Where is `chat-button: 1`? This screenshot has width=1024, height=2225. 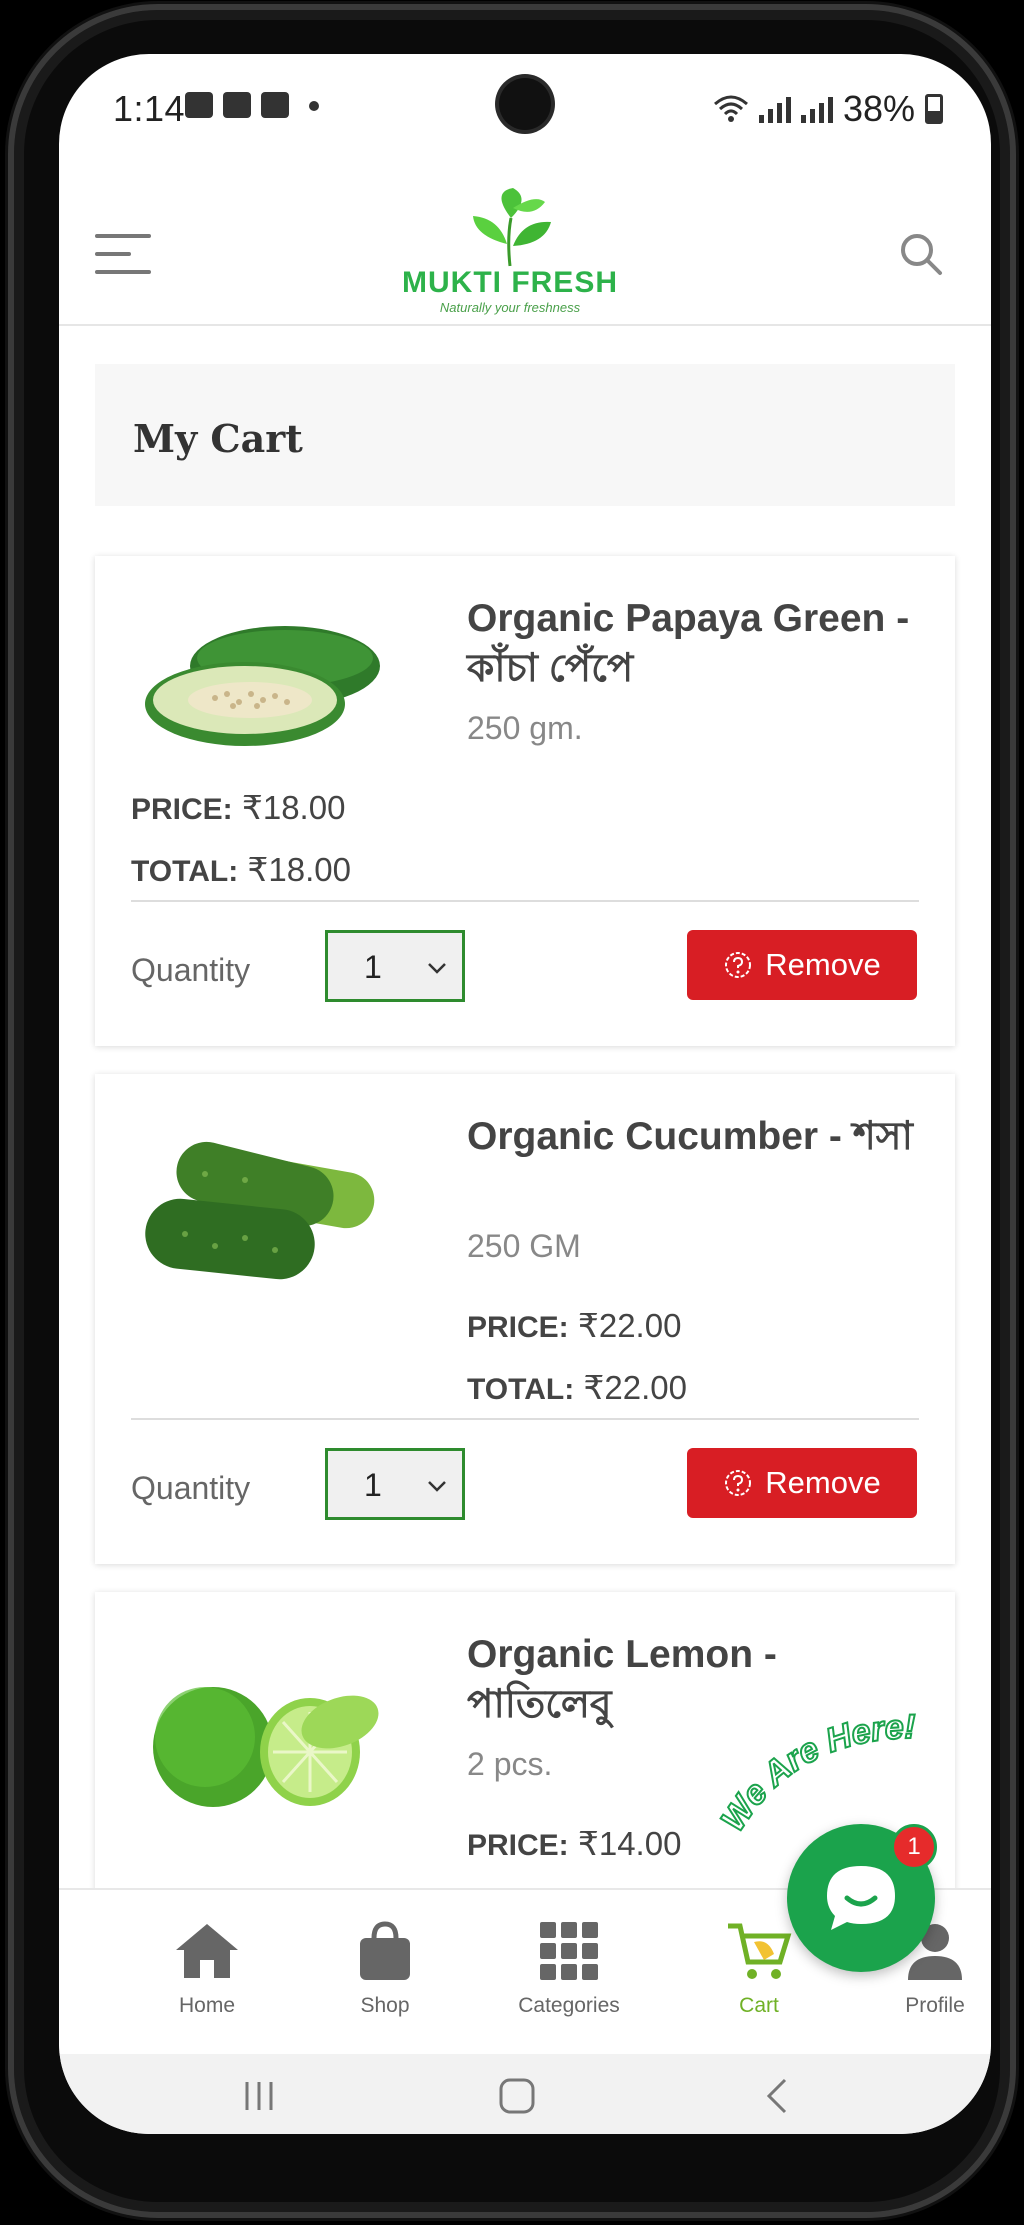 chat-button: 1 is located at coordinates (862, 1898).